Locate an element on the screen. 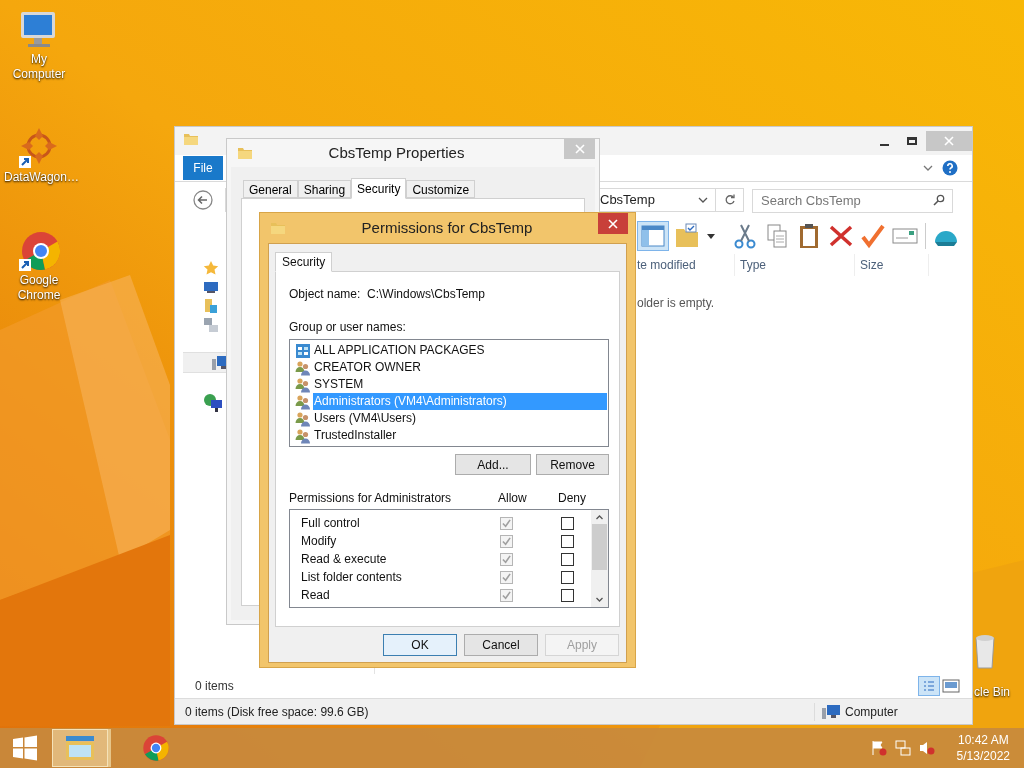  search-field: Search CbsTemp is located at coordinates (852, 200).